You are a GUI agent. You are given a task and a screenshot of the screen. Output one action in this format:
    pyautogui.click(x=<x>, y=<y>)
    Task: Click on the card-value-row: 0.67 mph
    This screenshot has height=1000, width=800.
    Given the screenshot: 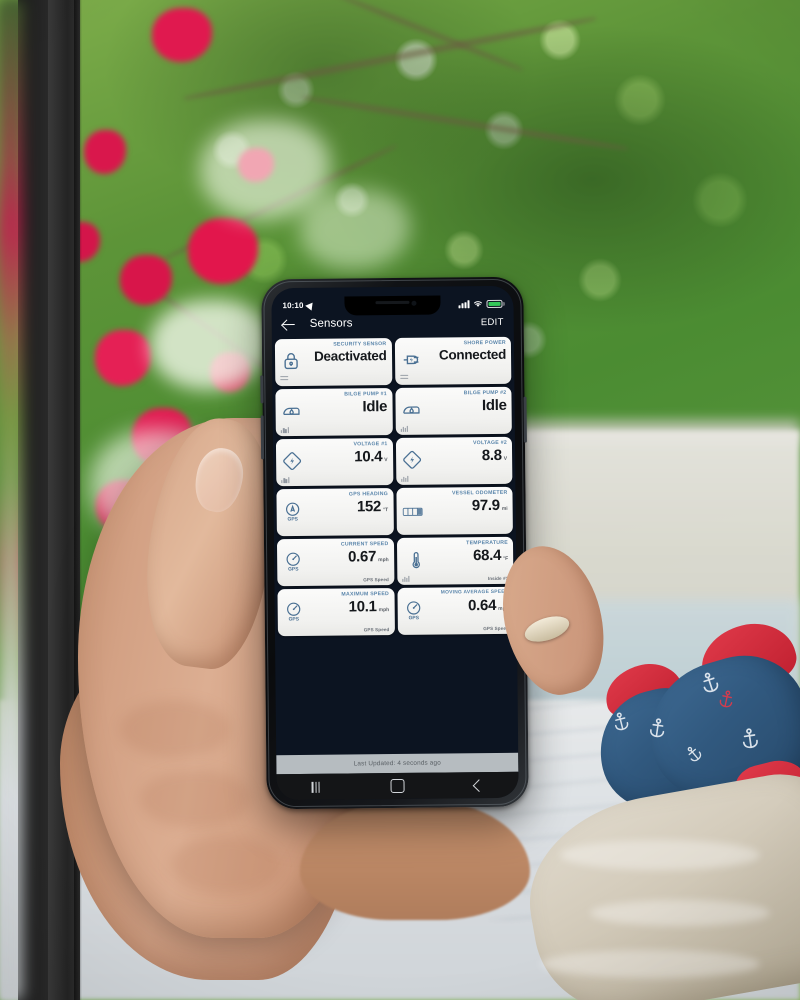 What is the action you would take?
    pyautogui.click(x=368, y=557)
    